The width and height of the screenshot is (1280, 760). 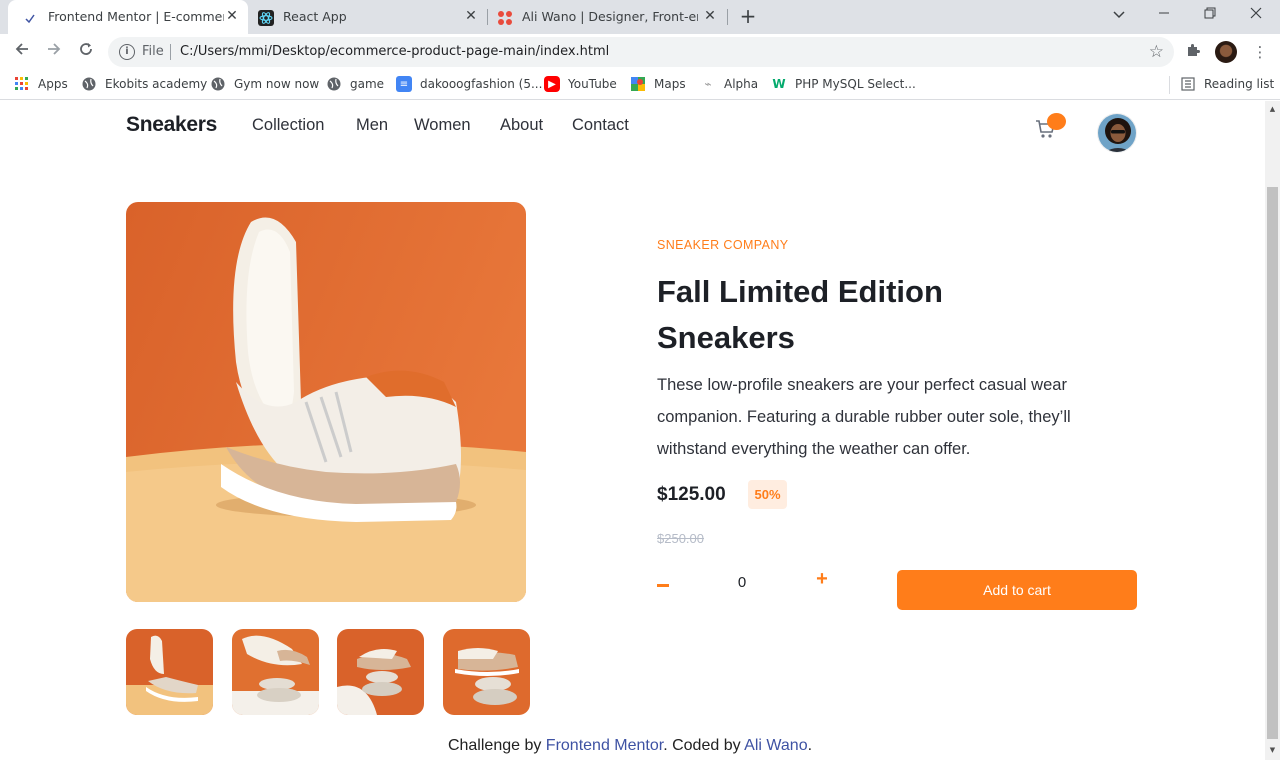 What do you see at coordinates (136, 16) in the screenshot?
I see `tab-title: Frontend Mentor | E-commerce p` at bounding box center [136, 16].